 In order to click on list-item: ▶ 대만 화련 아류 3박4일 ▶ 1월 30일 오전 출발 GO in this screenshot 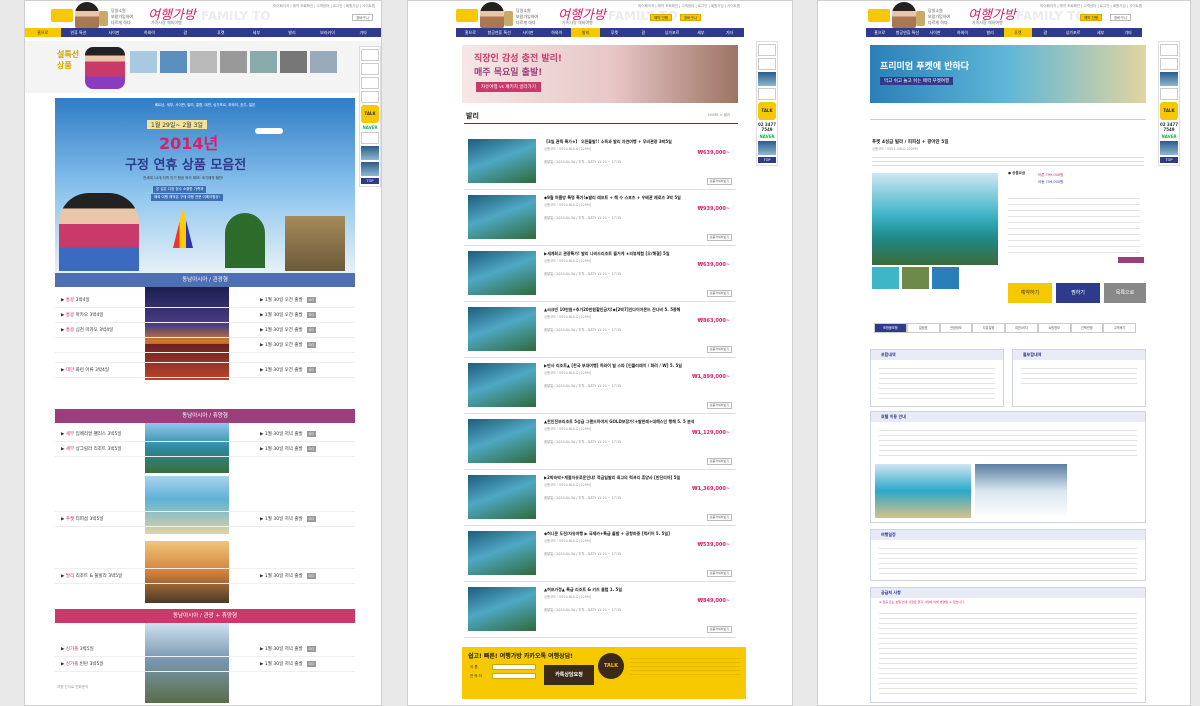, I will do `click(205, 370)`.